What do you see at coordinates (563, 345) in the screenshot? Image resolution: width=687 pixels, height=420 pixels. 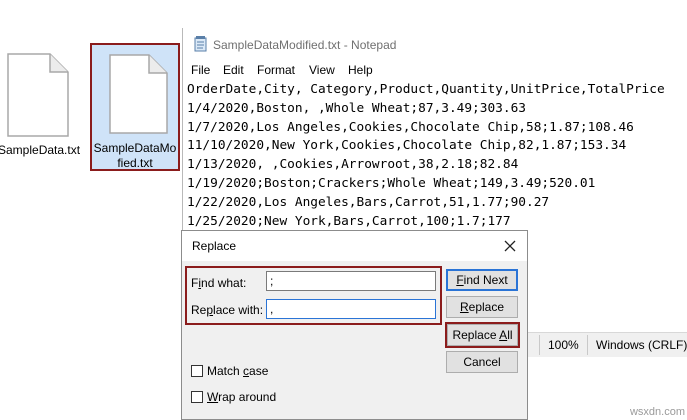 I see `zoom-level: 100%` at bounding box center [563, 345].